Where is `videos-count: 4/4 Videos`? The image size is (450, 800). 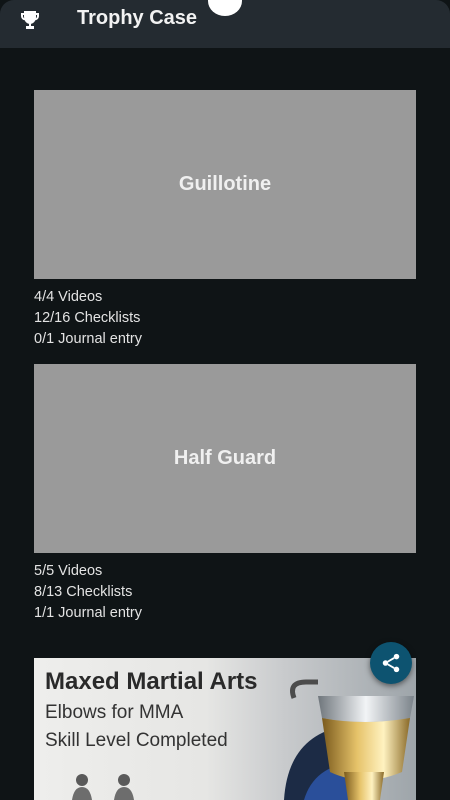 videos-count: 4/4 Videos is located at coordinates (68, 297).